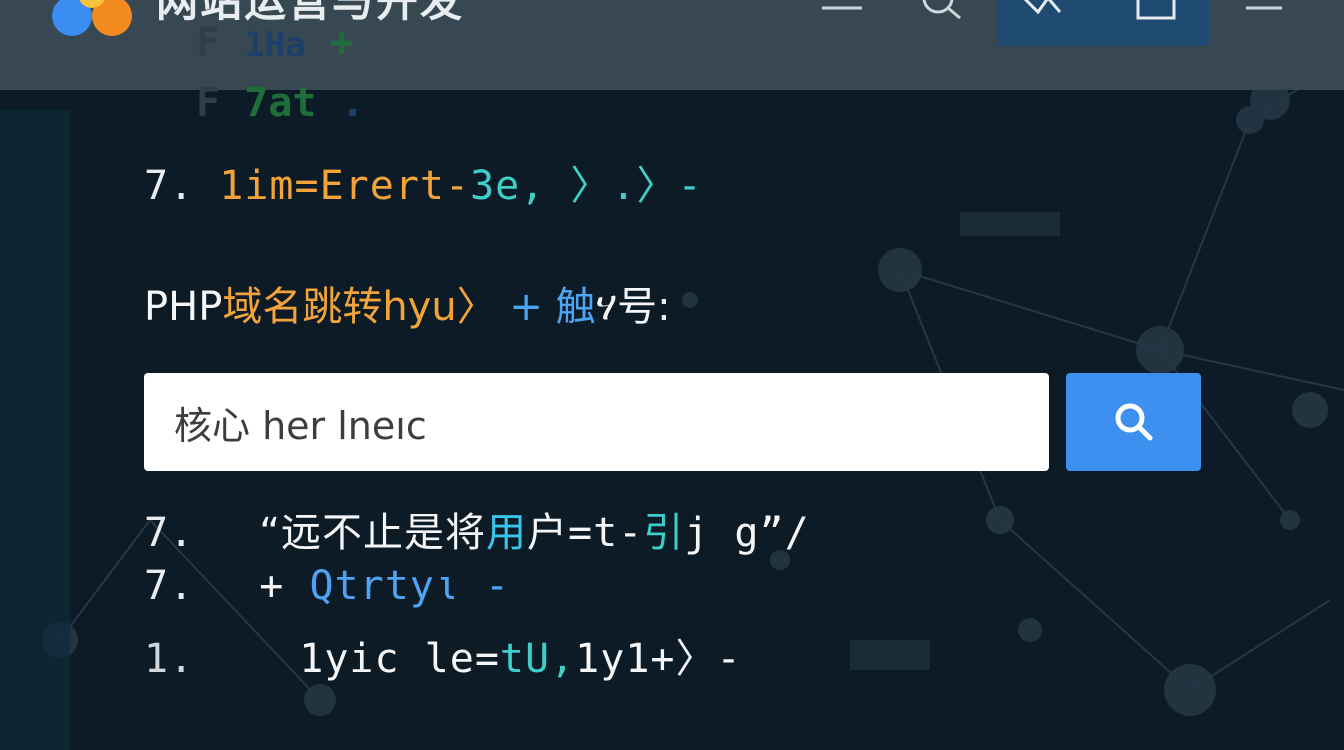  Describe the element at coordinates (92, 18) in the screenshot. I see `site-logo` at that location.